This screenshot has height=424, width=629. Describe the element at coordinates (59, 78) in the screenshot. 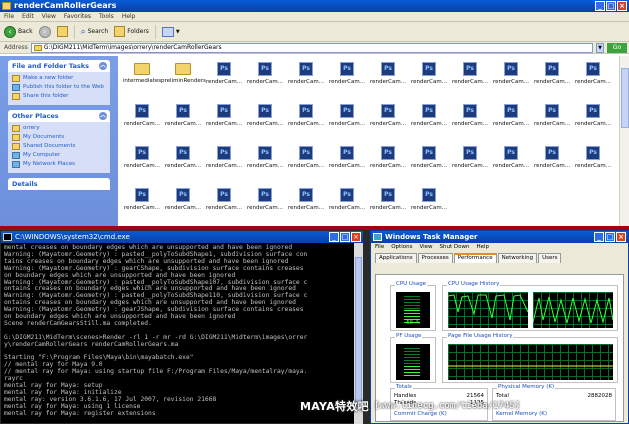

I see `task-make-new-folder: Make a new folder` at that location.